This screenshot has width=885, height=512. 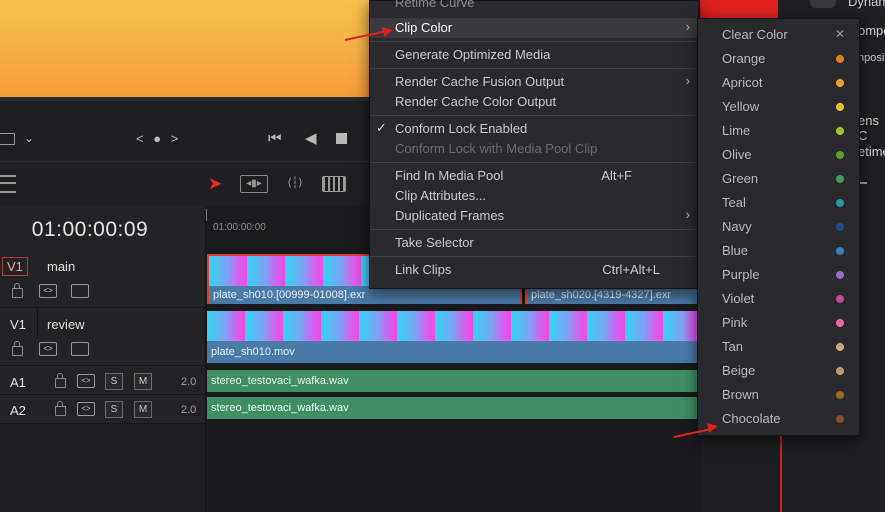 I want to click on toggle-switch, so click(x=823, y=4).